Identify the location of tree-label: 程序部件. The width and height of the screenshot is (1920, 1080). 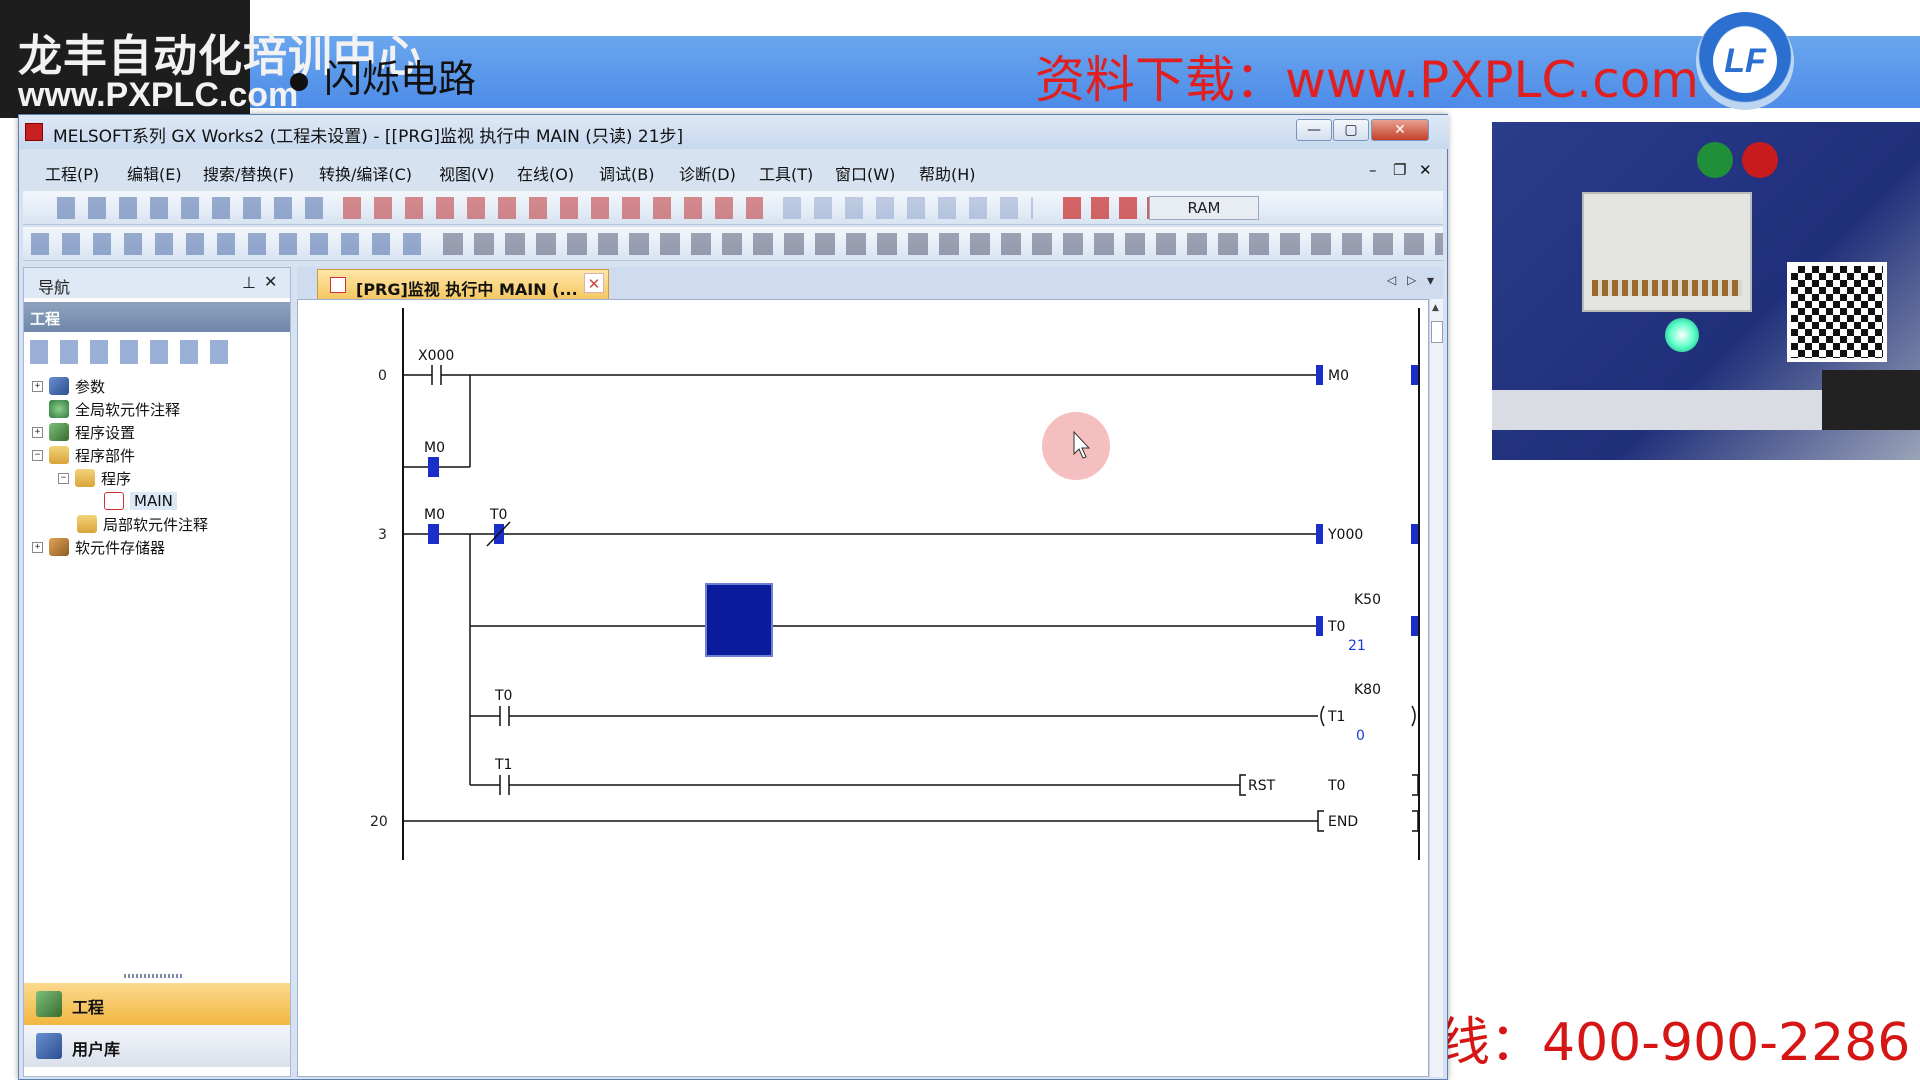
(105, 455).